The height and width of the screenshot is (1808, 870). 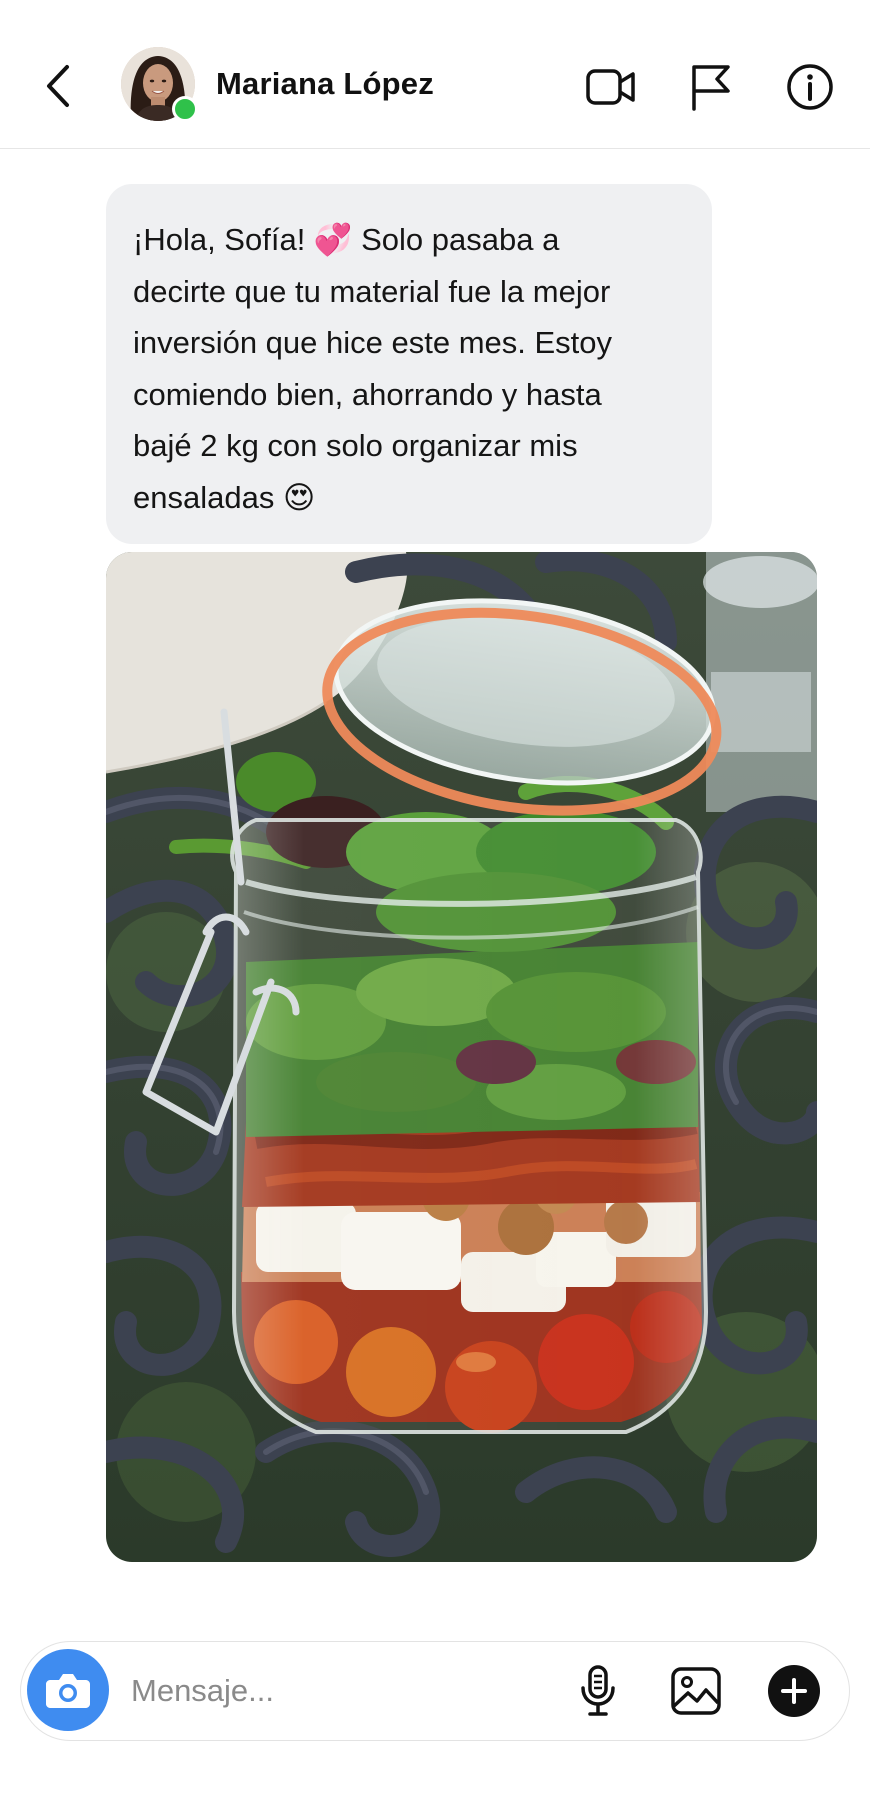 I want to click on microphone-icon, so click(x=598, y=1690).